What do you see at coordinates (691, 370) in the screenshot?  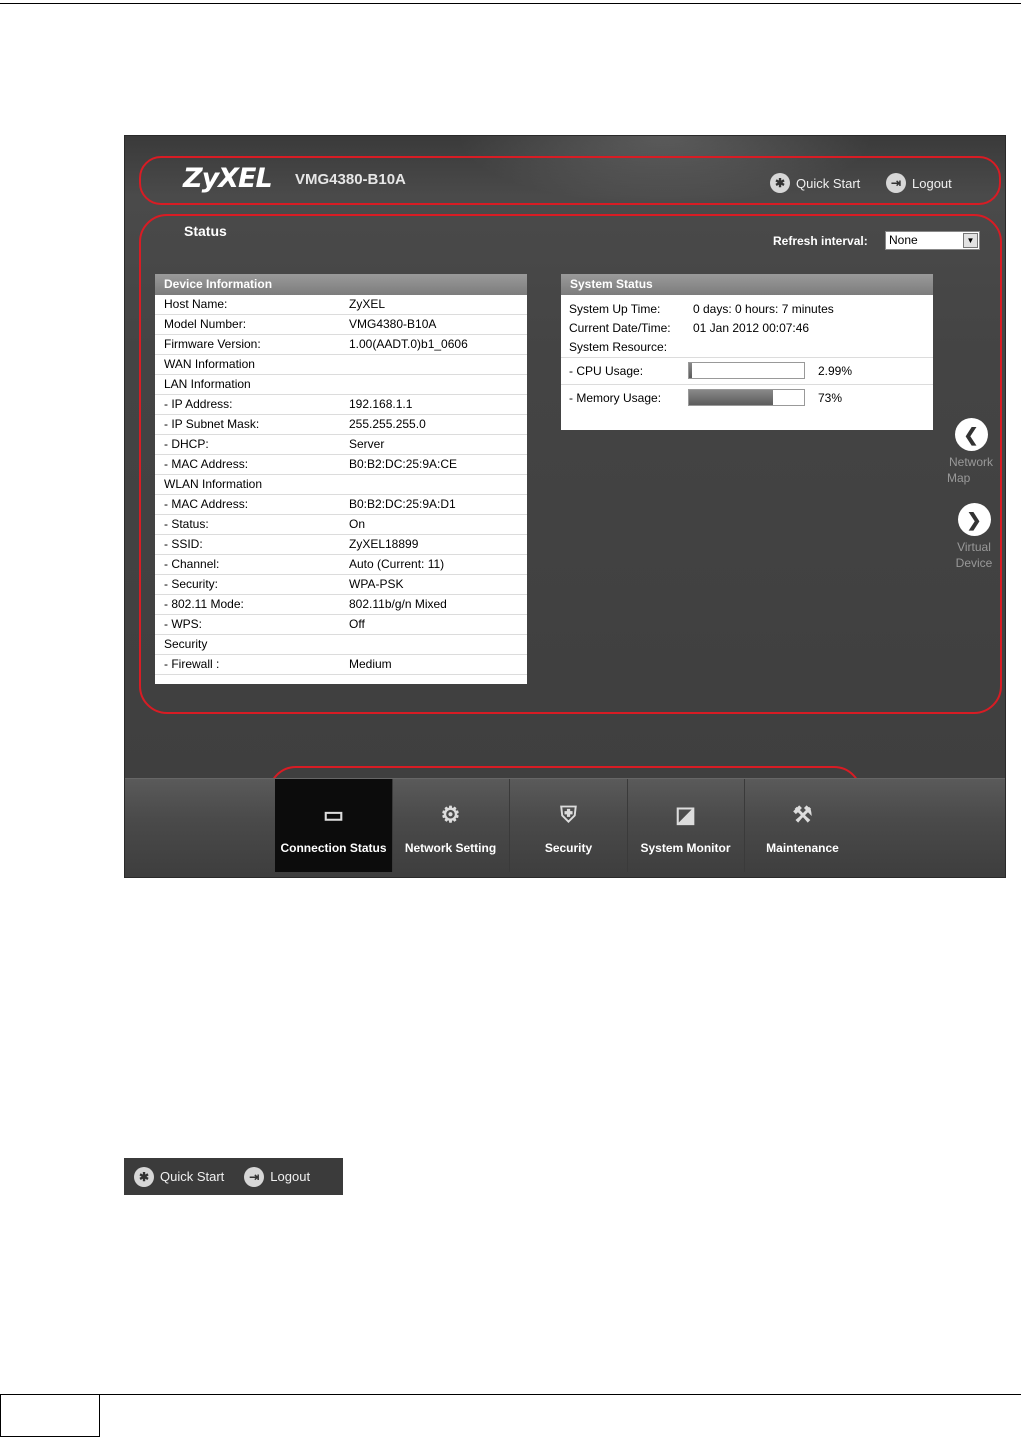 I see `cpu-usage-fill` at bounding box center [691, 370].